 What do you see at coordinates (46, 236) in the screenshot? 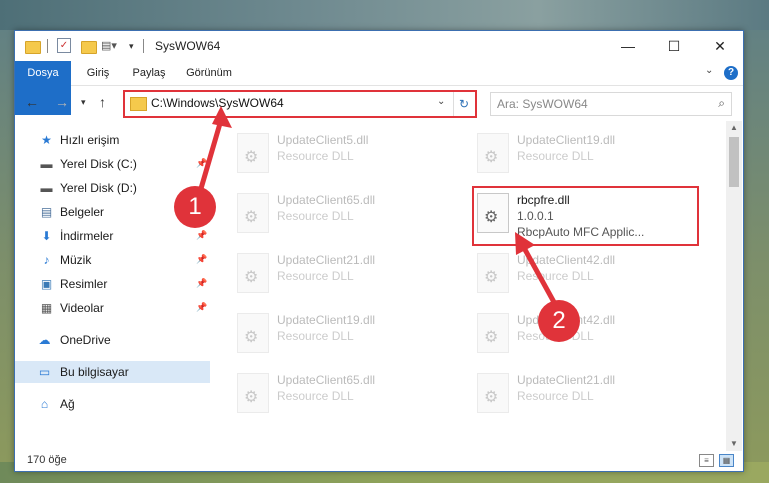
I see `download-icon: ⬇` at bounding box center [46, 236].